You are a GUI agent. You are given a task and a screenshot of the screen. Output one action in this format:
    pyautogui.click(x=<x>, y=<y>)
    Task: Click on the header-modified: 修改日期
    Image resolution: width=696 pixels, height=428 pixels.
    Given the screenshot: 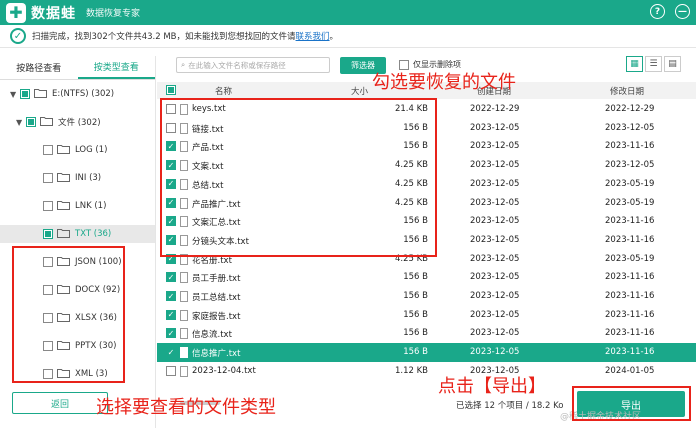 What is the action you would take?
    pyautogui.click(x=627, y=91)
    